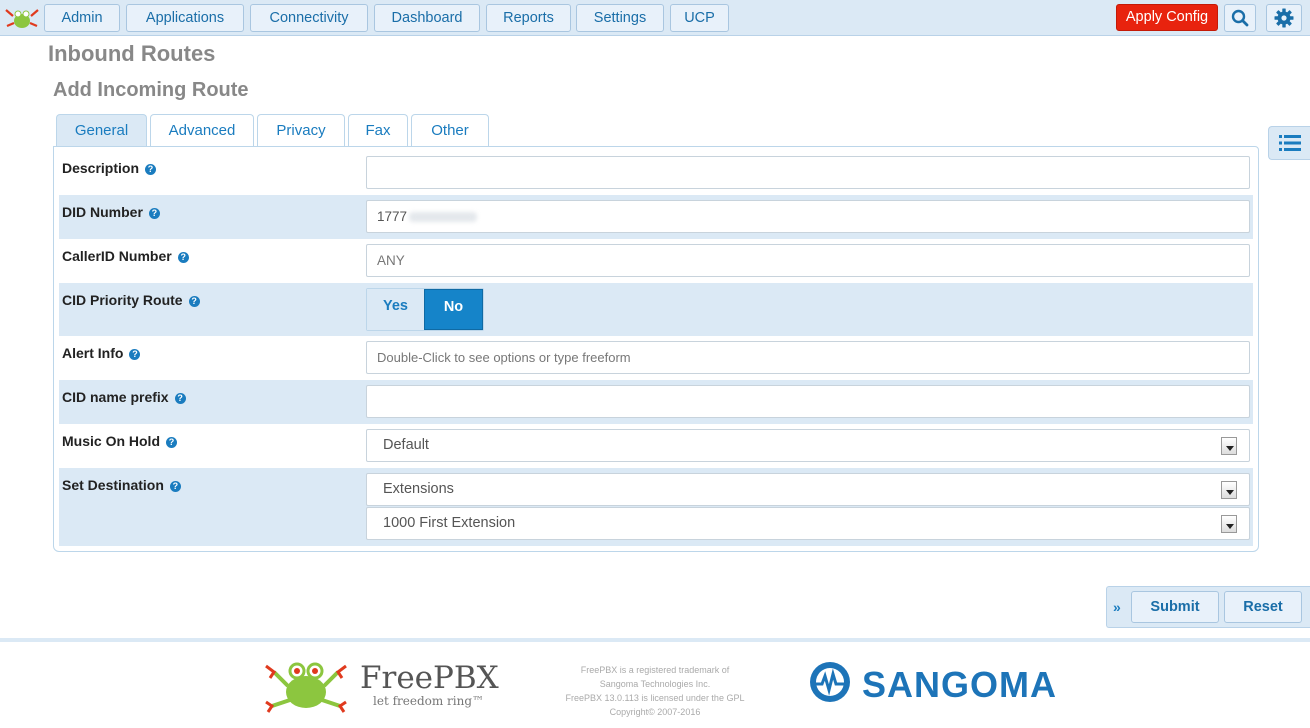 The width and height of the screenshot is (1310, 728). What do you see at coordinates (808, 523) in the screenshot?
I see `destination-target-select: 1000 First Extension` at bounding box center [808, 523].